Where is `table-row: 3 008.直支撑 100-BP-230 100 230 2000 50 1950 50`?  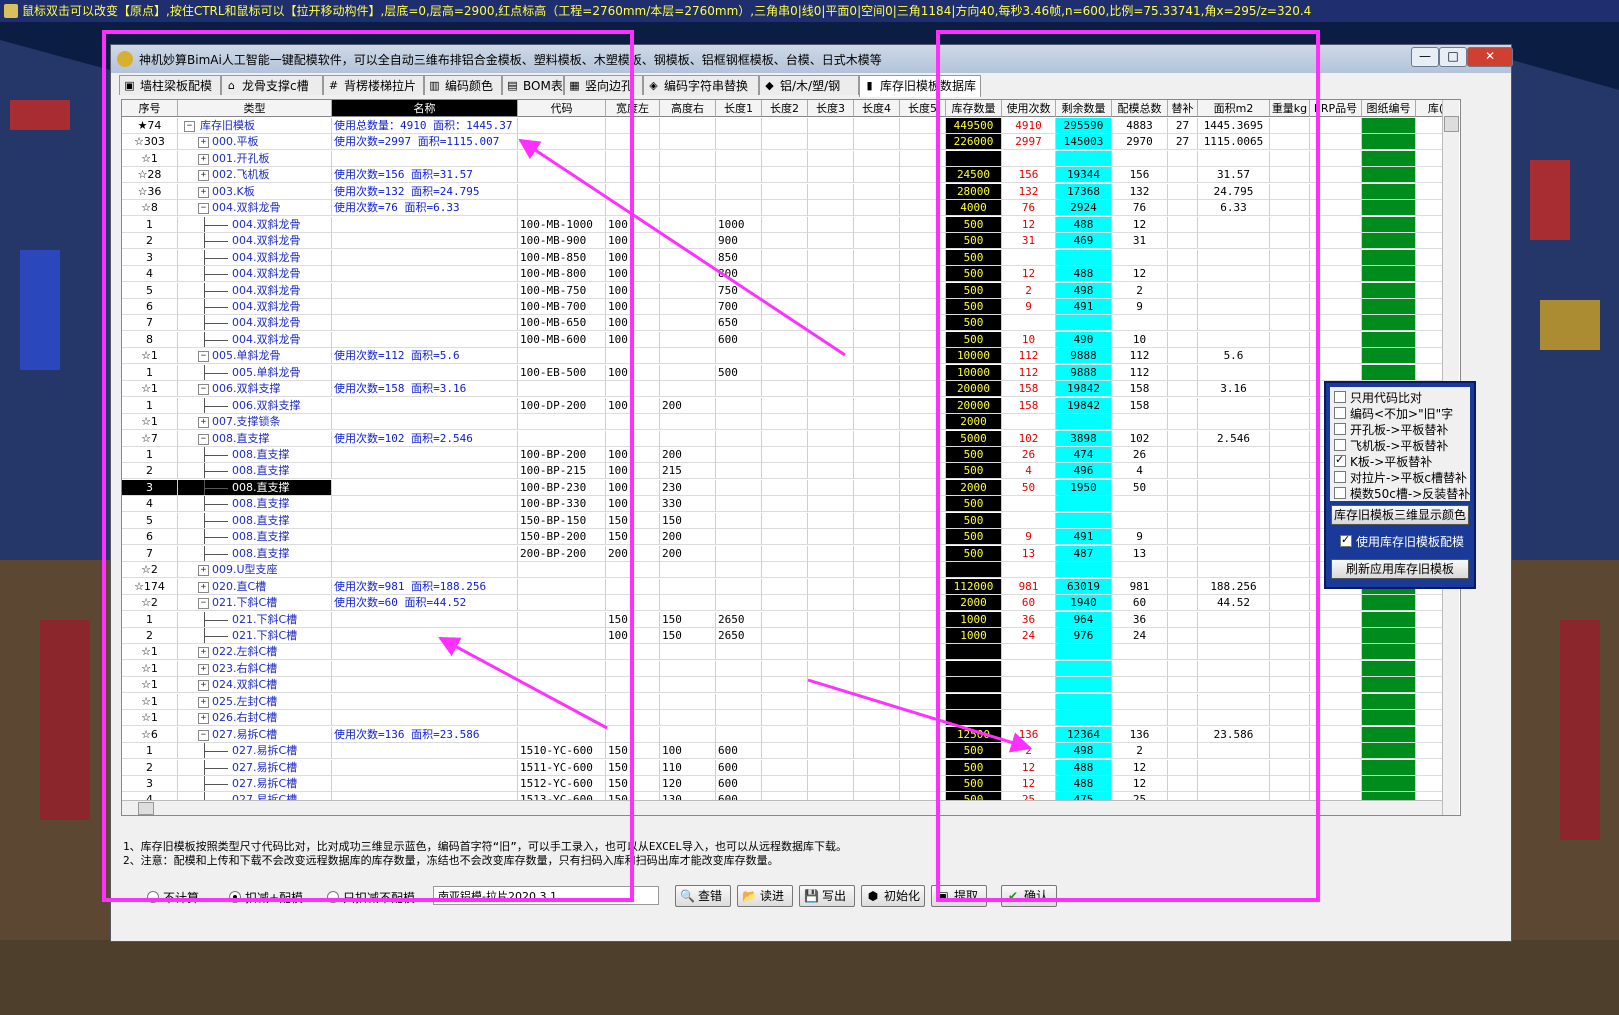 table-row: 3 008.直支撑 100-BP-230 100 230 2000 50 1950 50 is located at coordinates (789, 487).